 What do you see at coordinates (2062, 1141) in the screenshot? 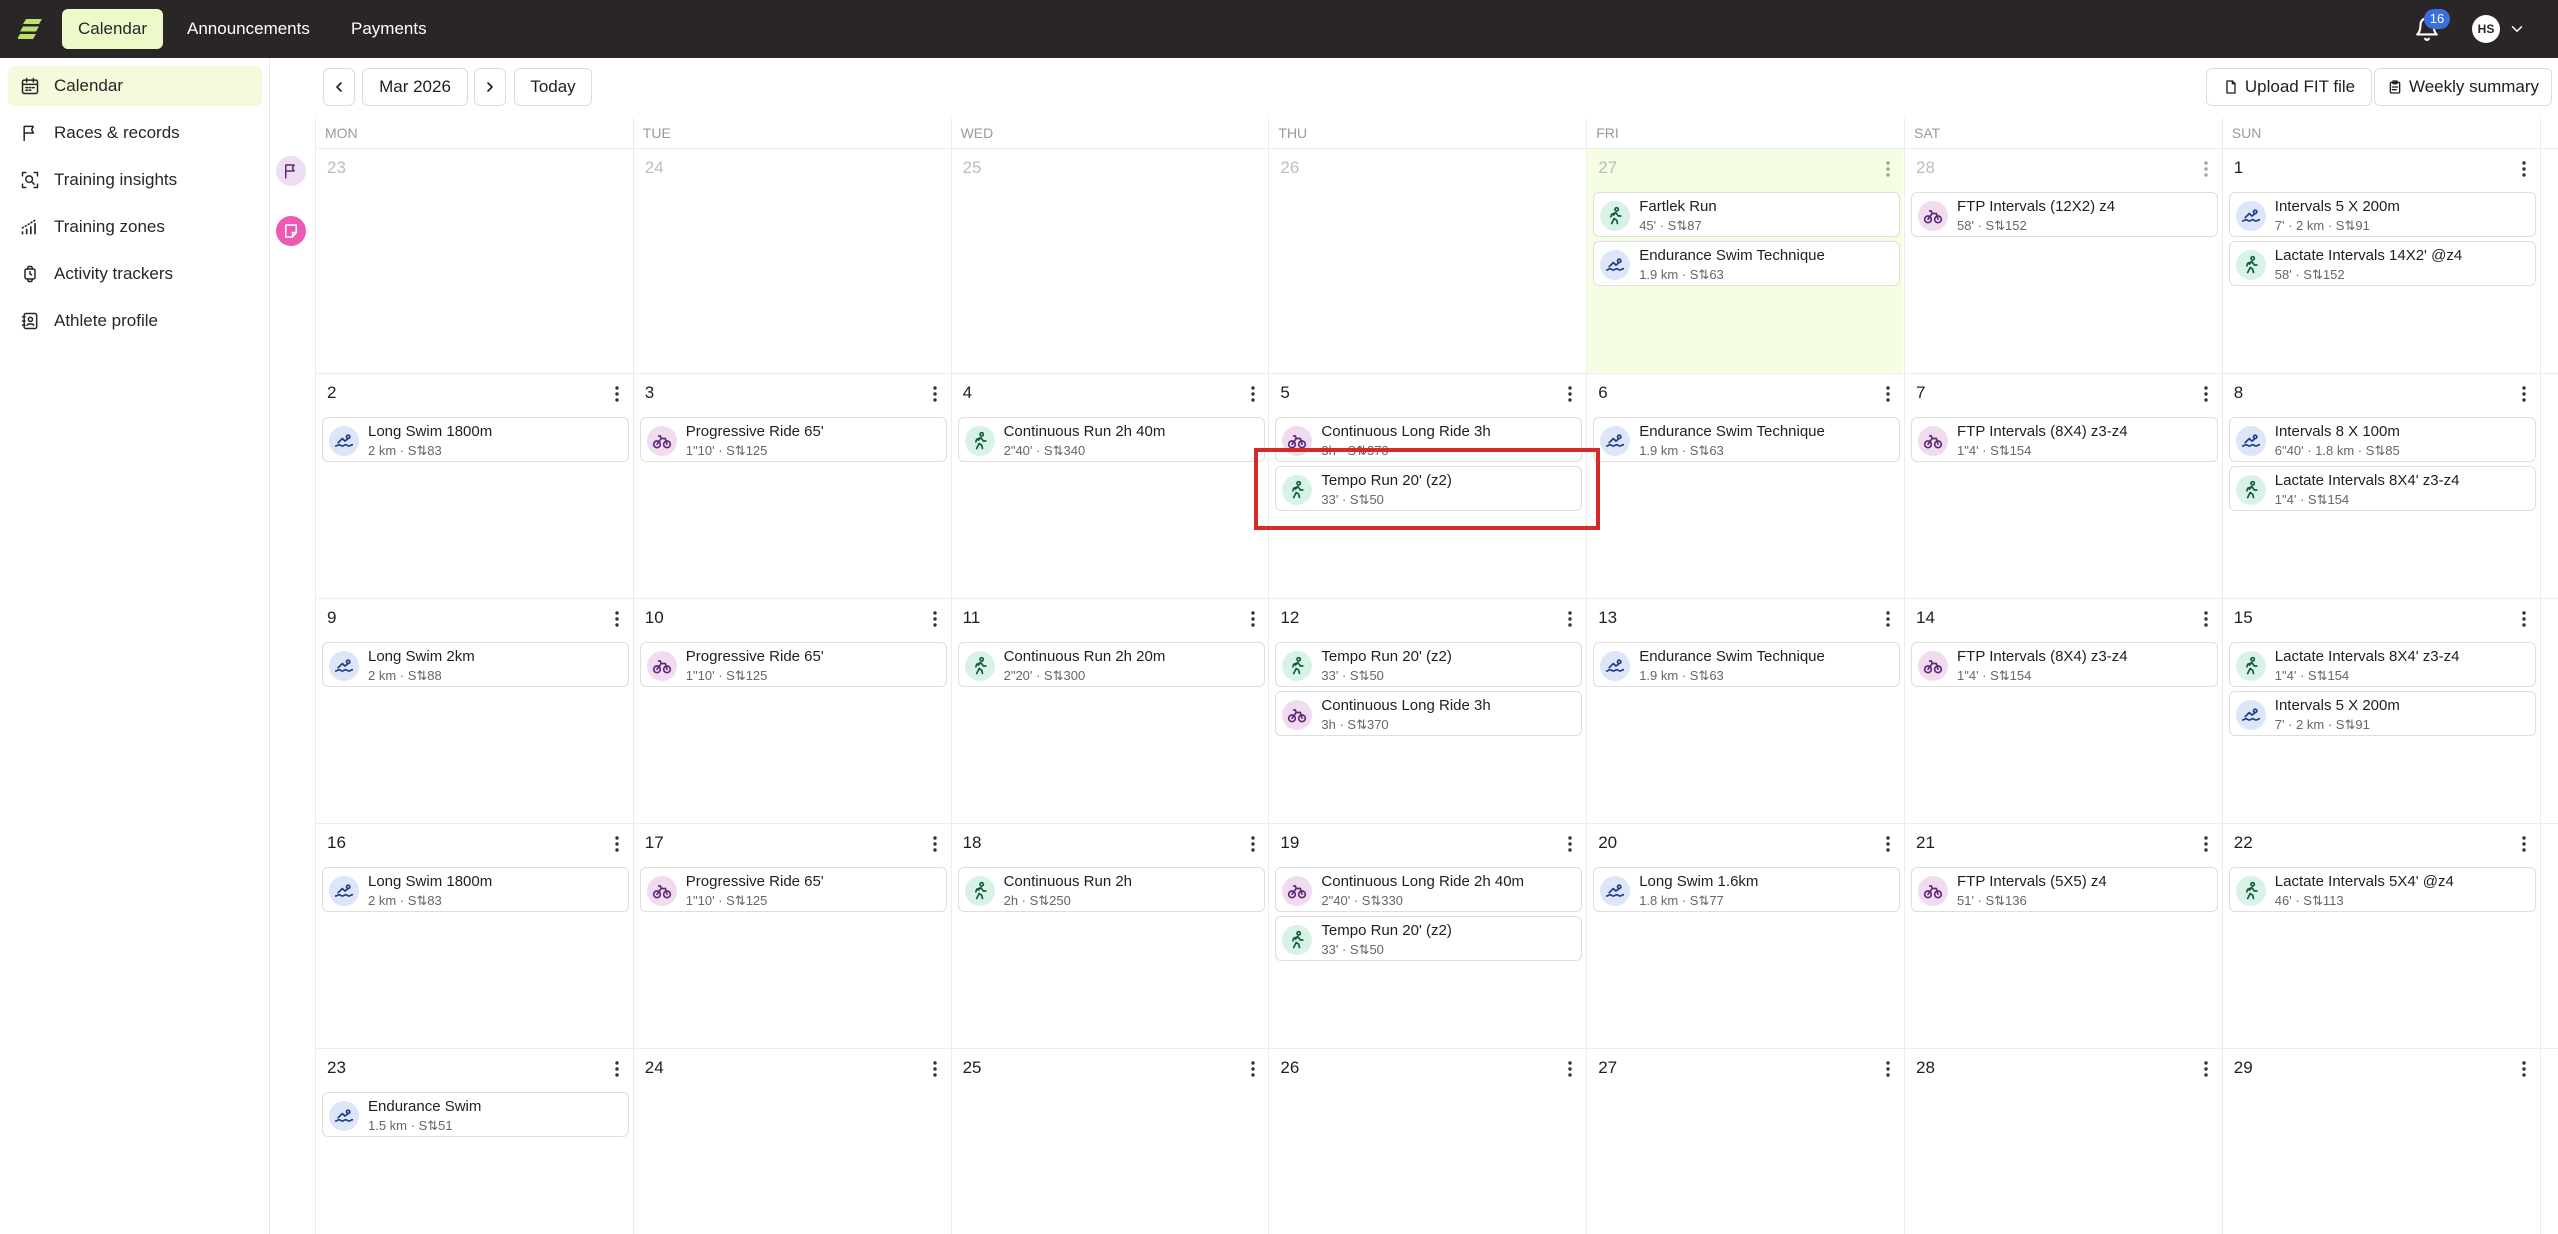
I see `day-cell: 28` at bounding box center [2062, 1141].